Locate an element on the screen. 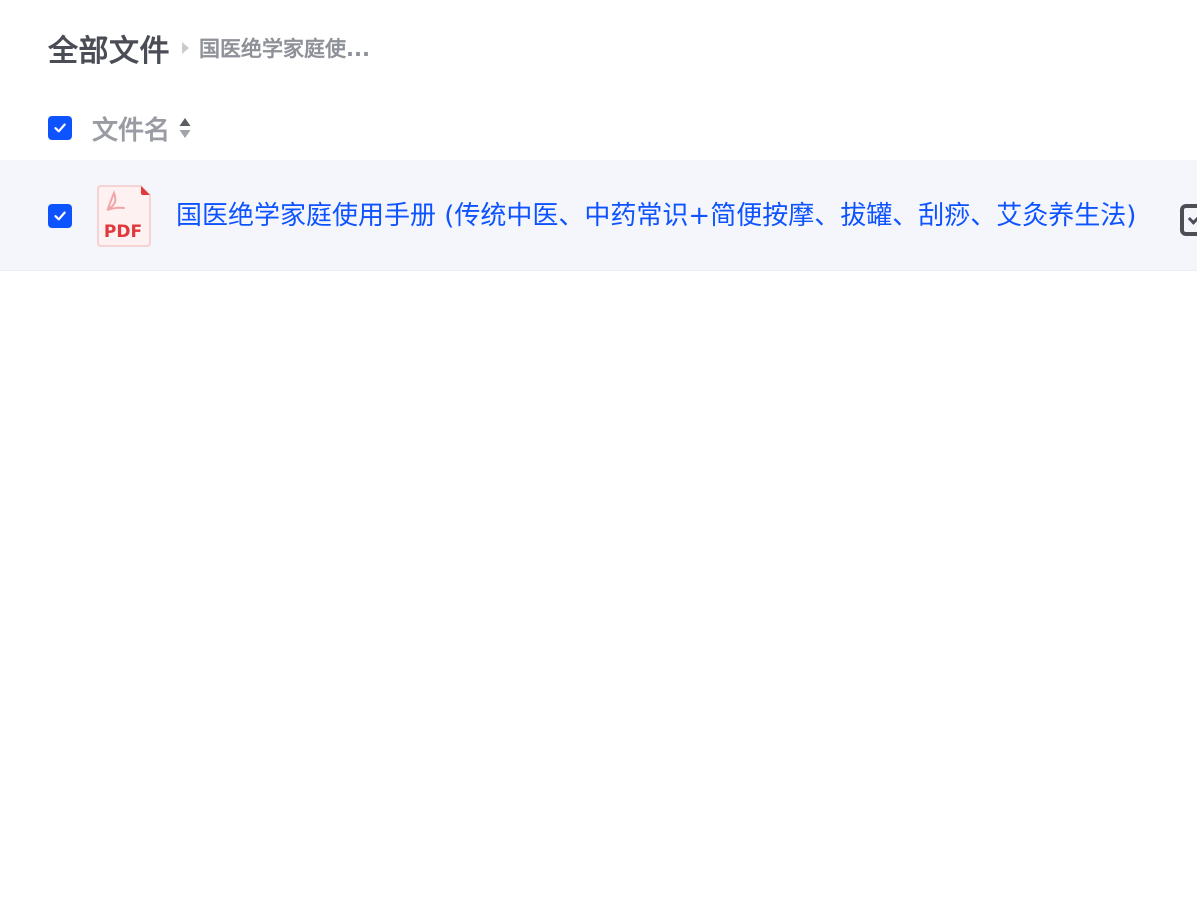 The width and height of the screenshot is (1197, 914). row-checkbox is located at coordinates (60, 216).